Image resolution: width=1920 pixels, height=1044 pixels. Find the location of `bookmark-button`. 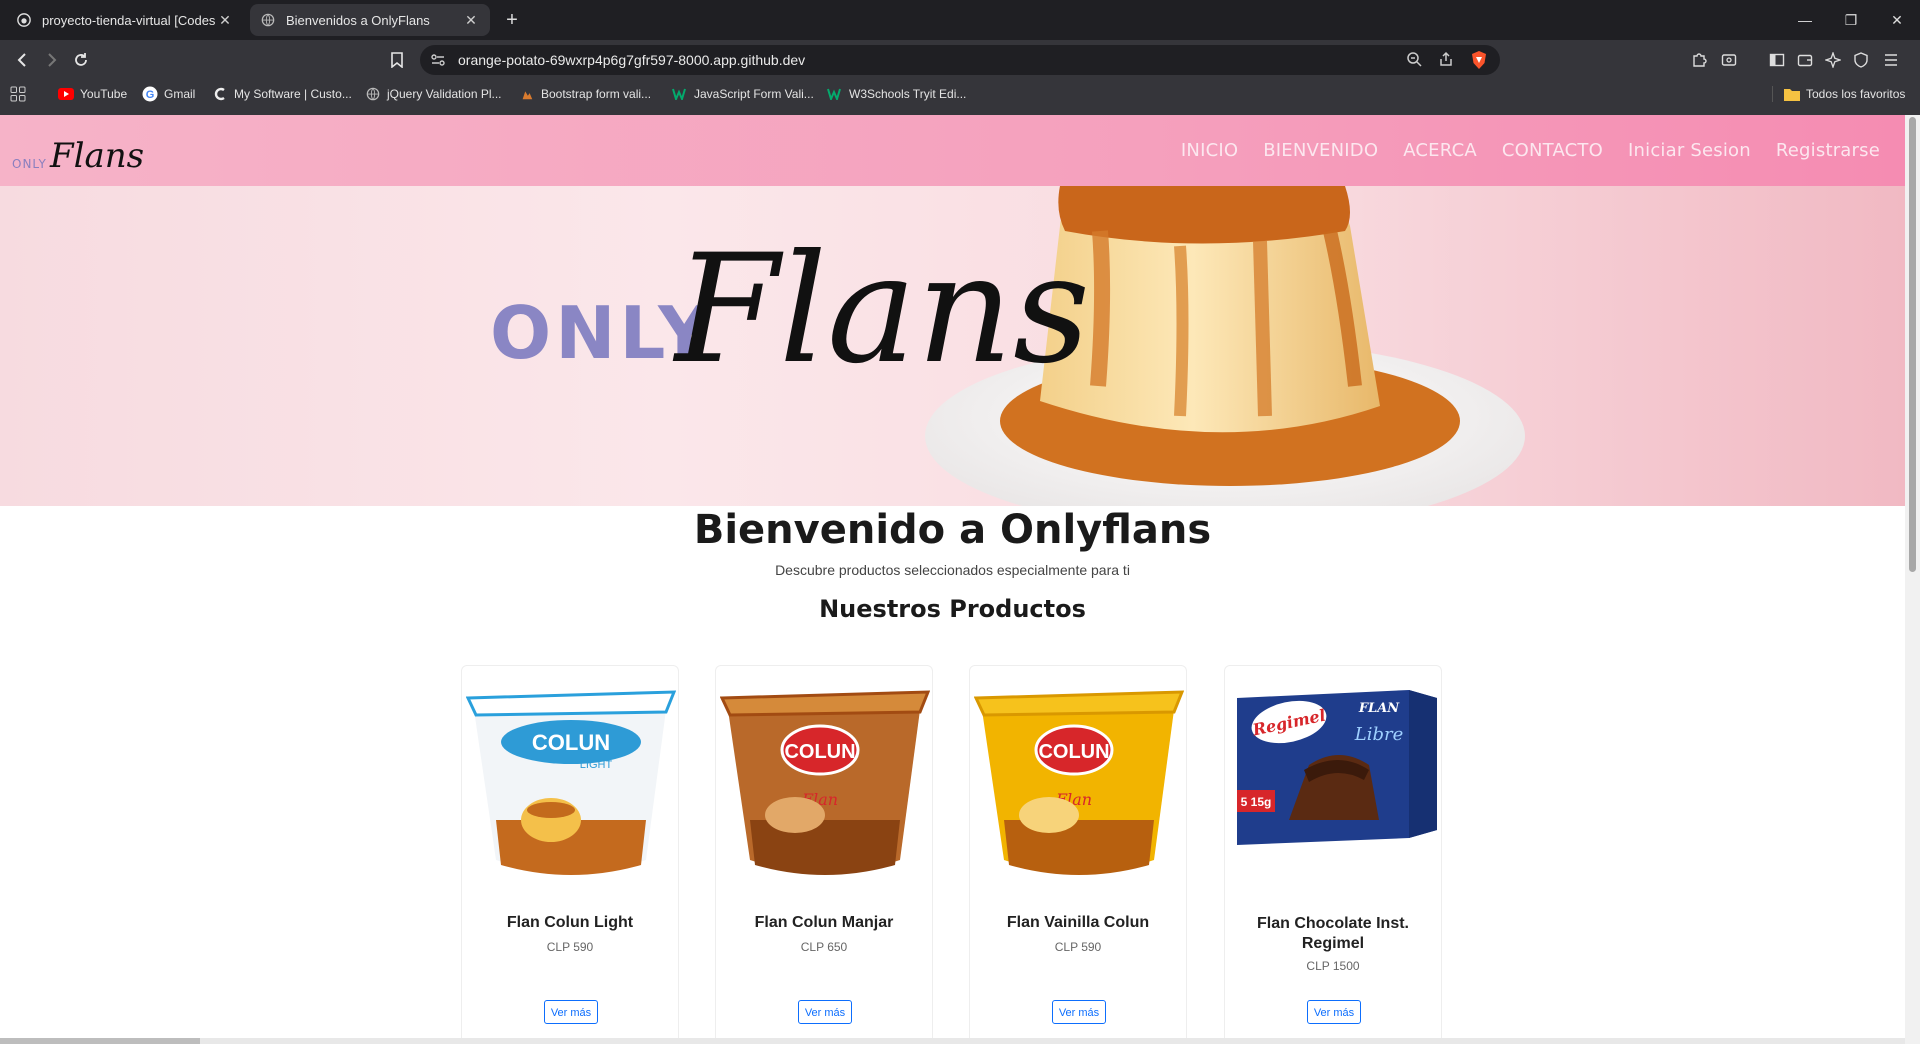

bookmark-button is located at coordinates (397, 60).